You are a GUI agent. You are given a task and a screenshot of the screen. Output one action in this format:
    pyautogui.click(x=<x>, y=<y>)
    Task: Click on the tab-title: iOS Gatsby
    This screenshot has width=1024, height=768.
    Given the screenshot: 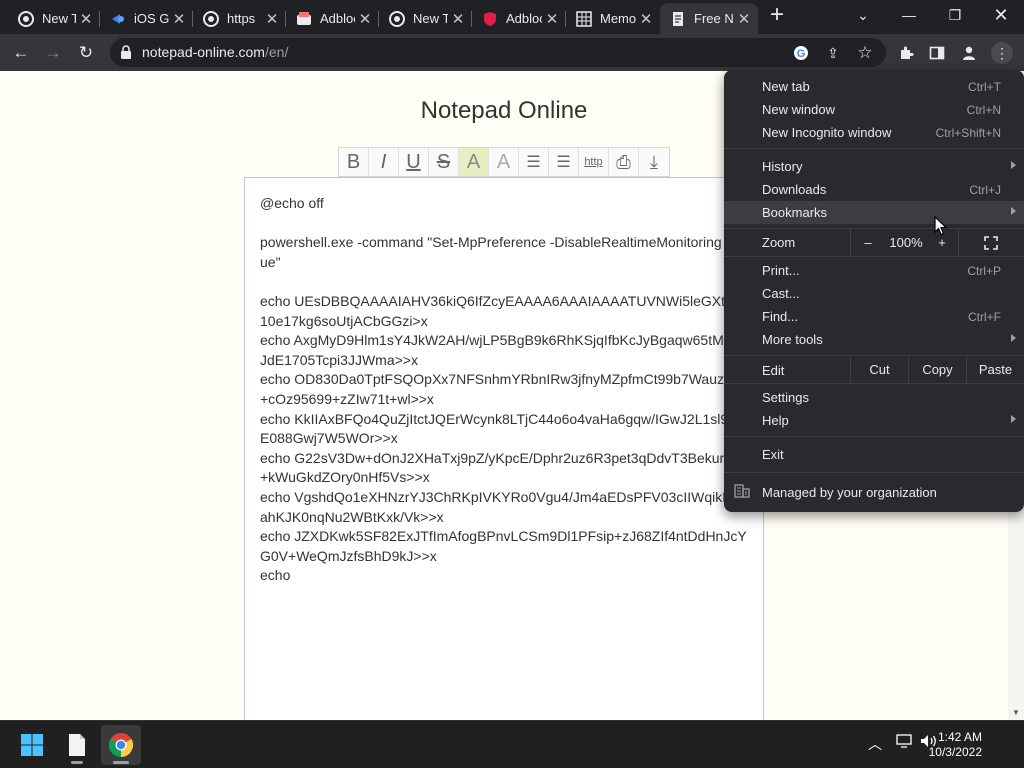 What is the action you would take?
    pyautogui.click(x=151, y=18)
    